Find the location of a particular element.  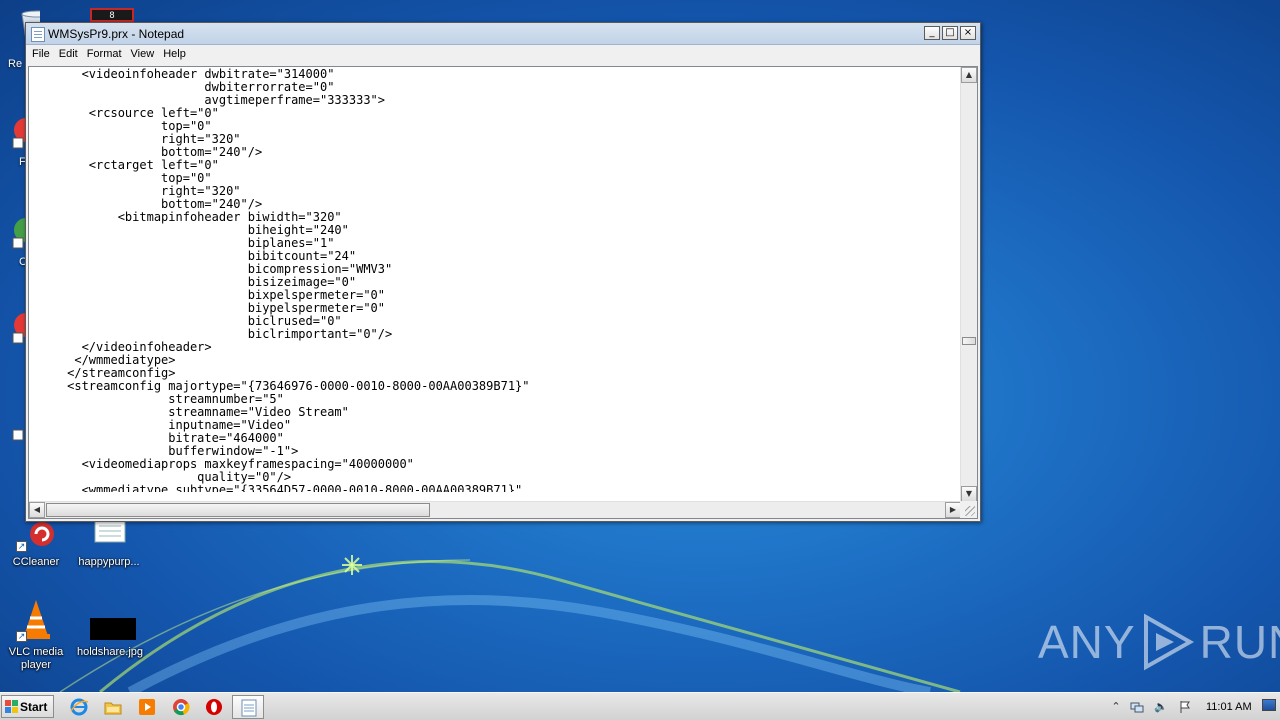

desktop-icon-vlc: ↗ VLC media player is located at coordinates (36, 635).